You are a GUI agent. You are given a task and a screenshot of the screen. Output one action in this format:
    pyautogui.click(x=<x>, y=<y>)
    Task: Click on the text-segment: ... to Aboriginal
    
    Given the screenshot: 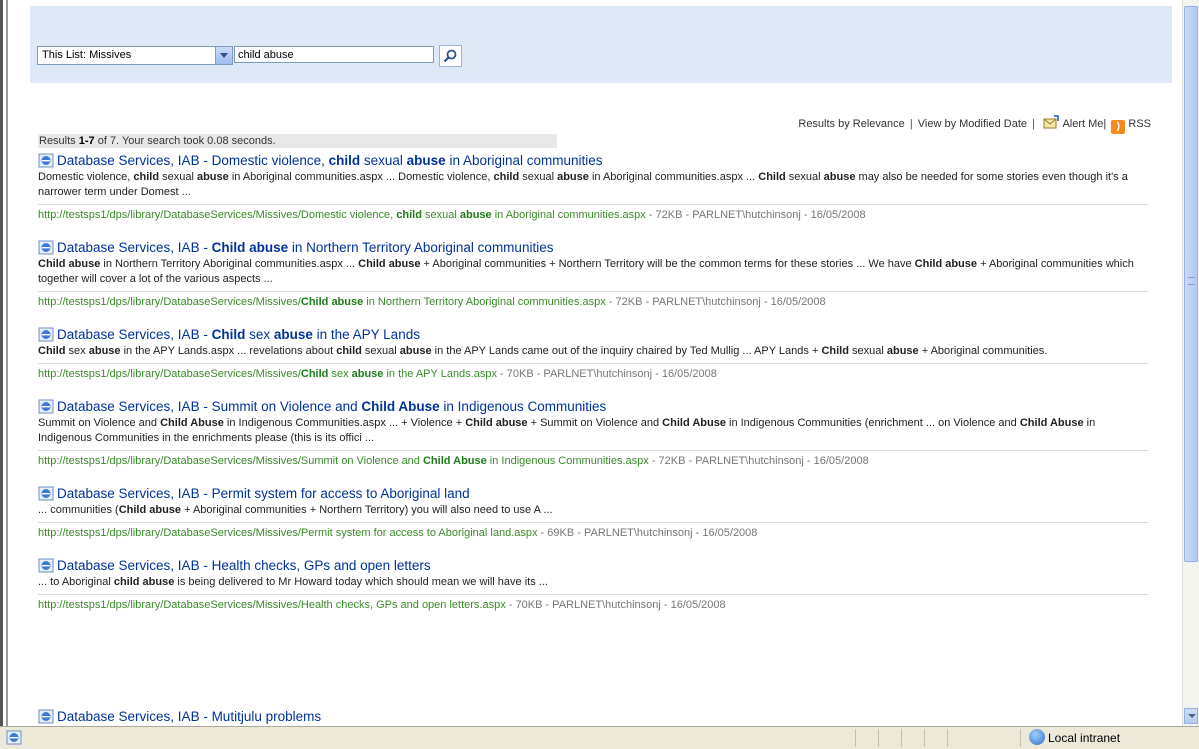 What is the action you would take?
    pyautogui.click(x=76, y=582)
    